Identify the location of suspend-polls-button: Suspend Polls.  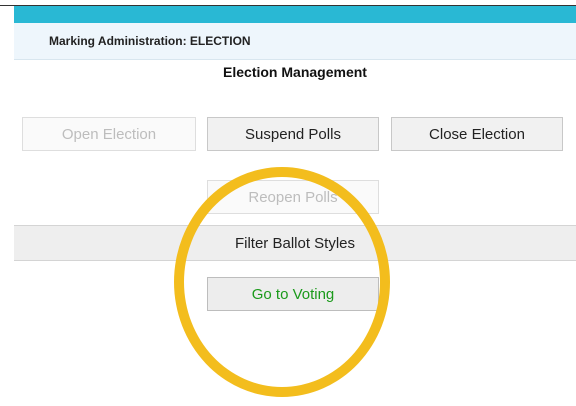
(293, 134).